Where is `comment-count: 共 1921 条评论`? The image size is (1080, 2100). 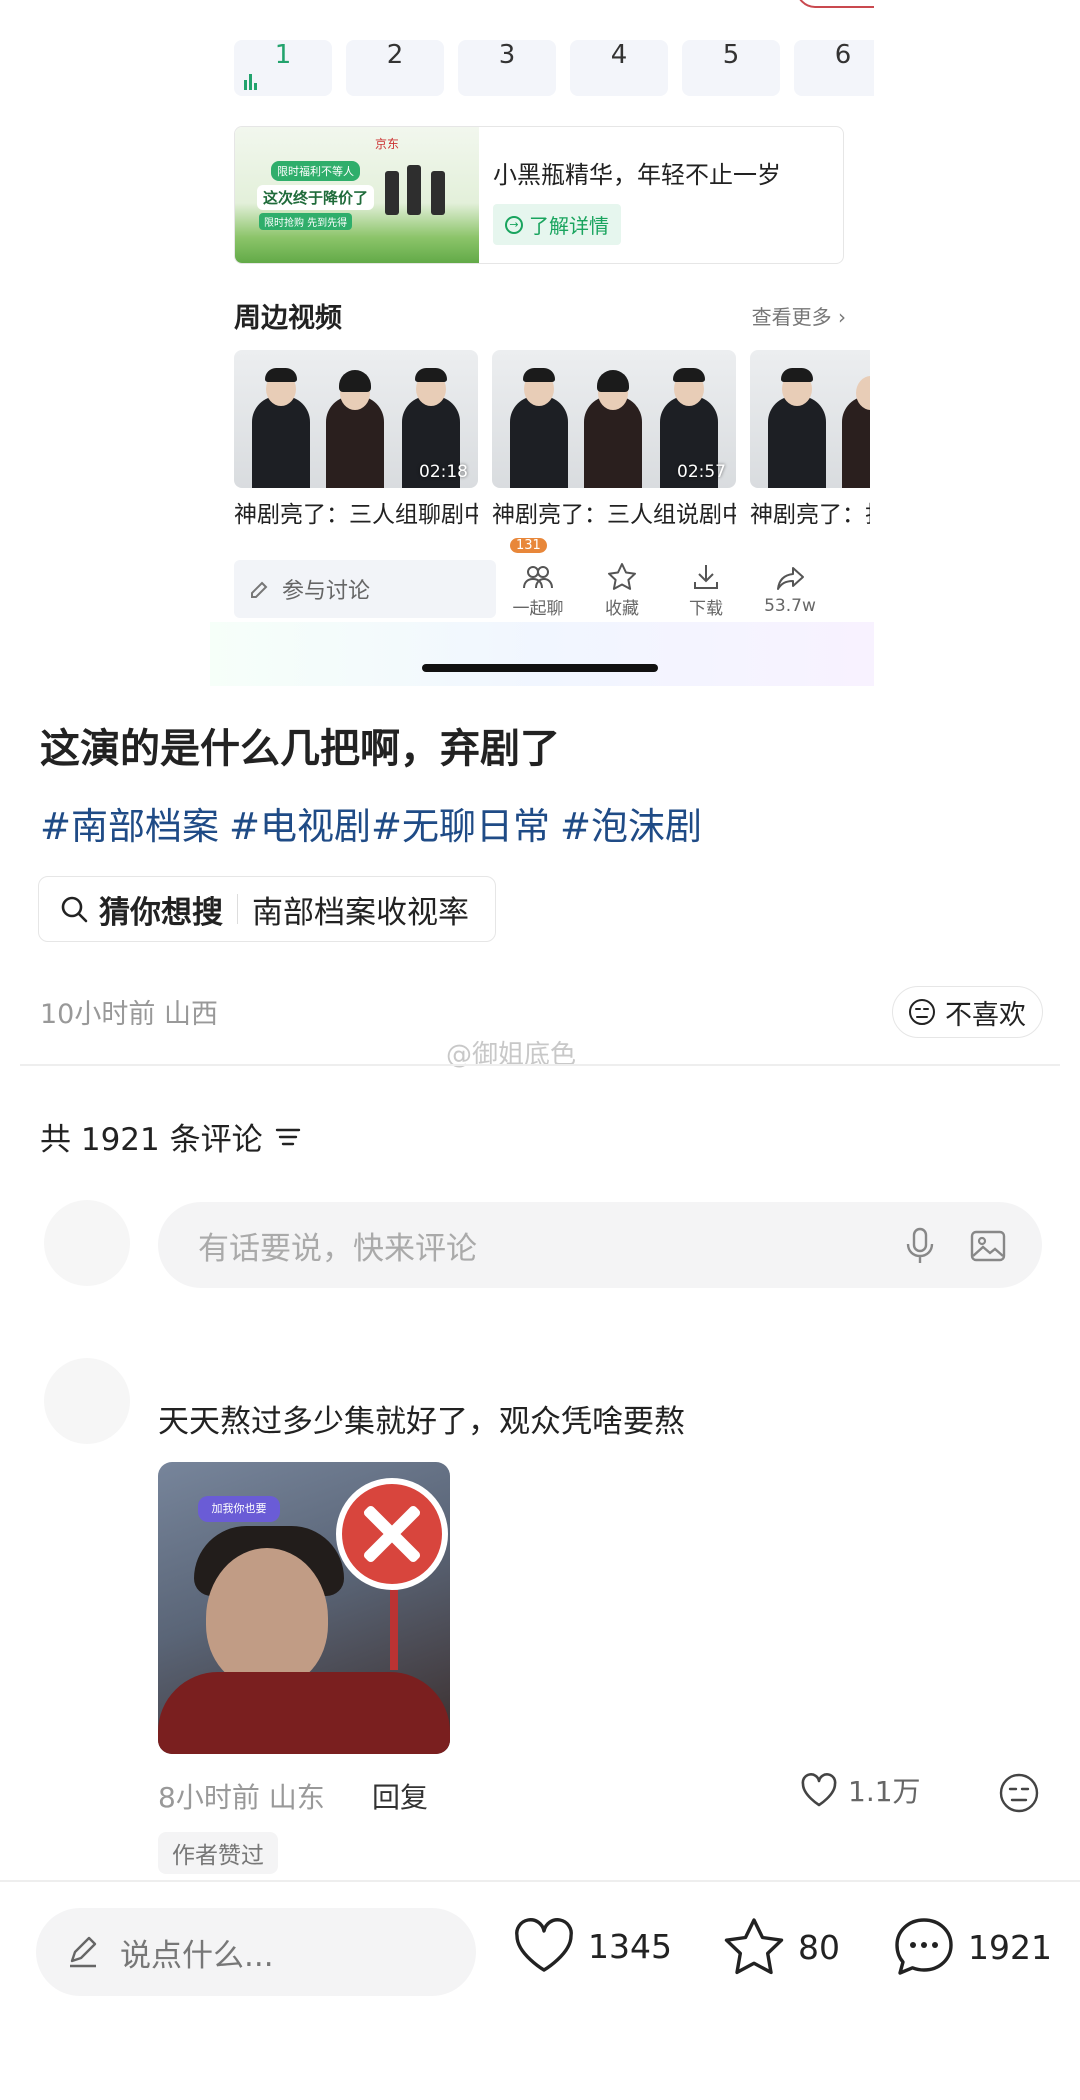 comment-count: 共 1921 条评论 is located at coordinates (171, 1136).